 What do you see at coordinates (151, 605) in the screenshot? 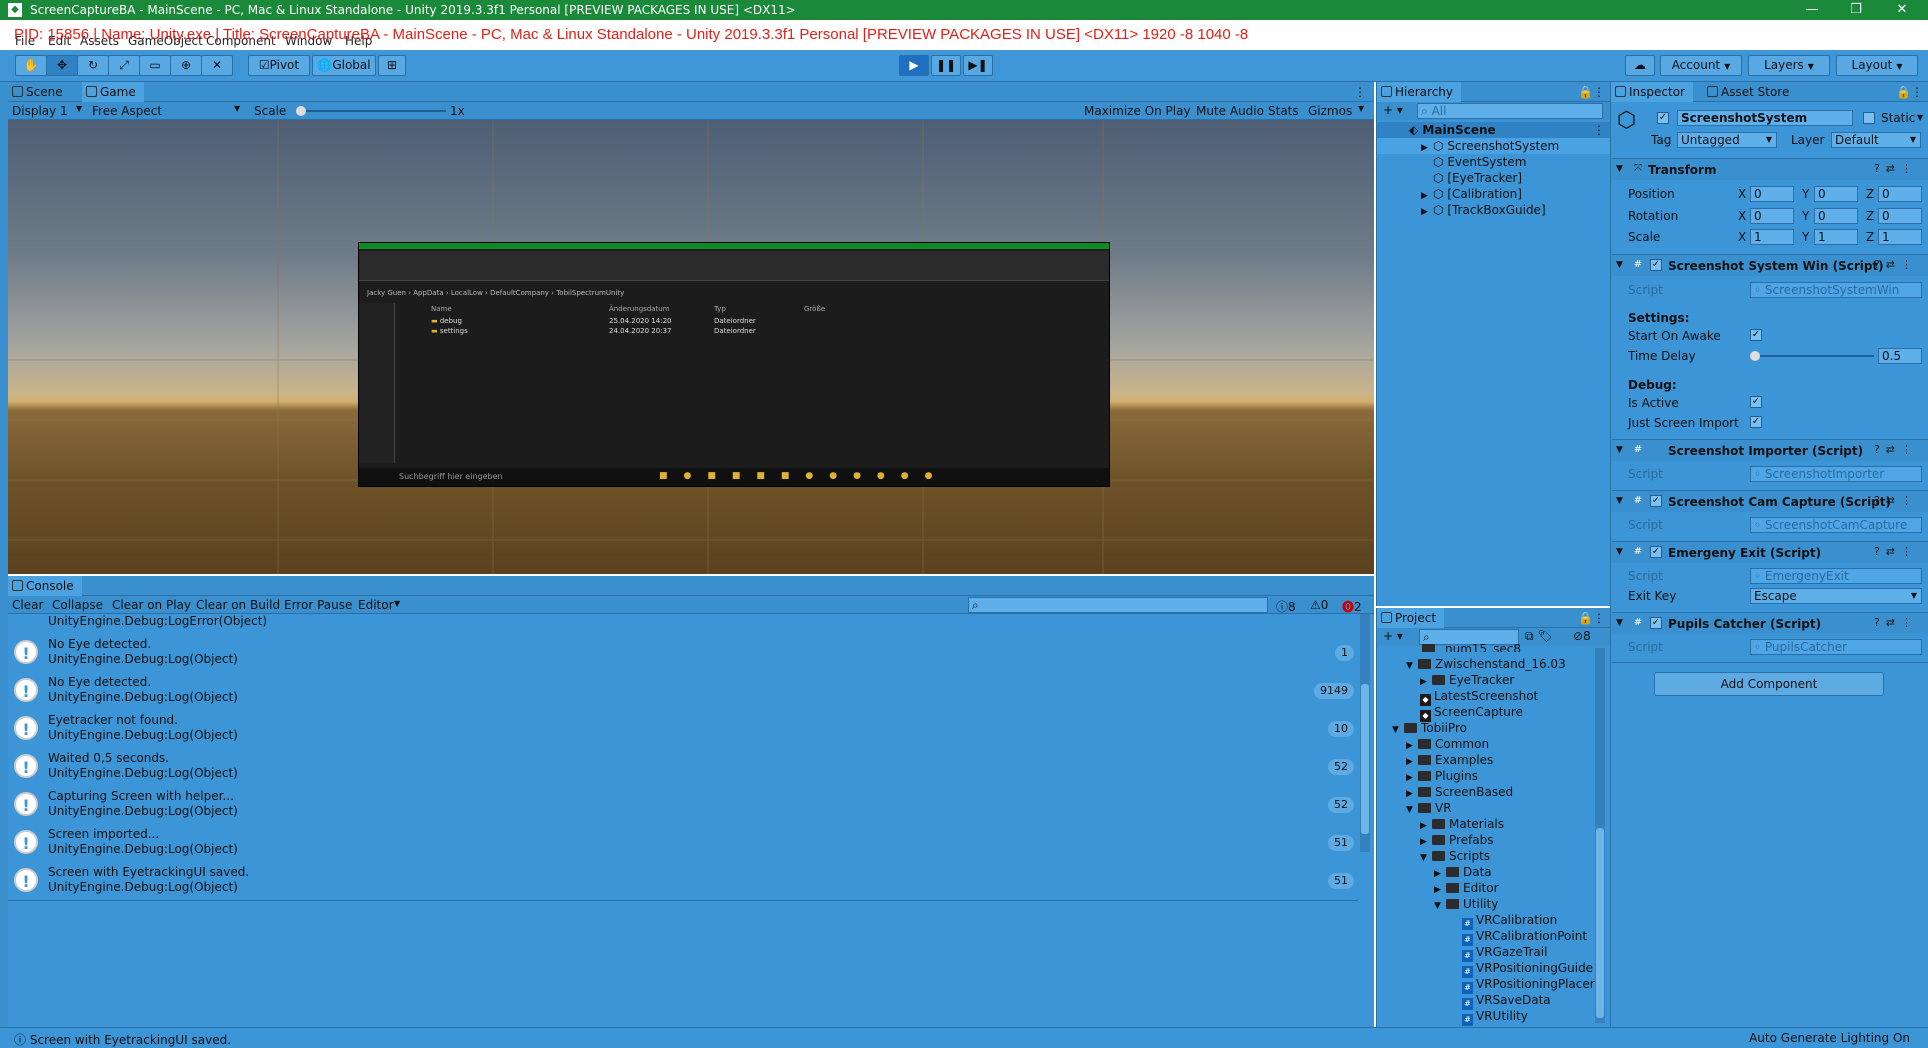
I see `clear-on-play-toggle: Clear on Play` at bounding box center [151, 605].